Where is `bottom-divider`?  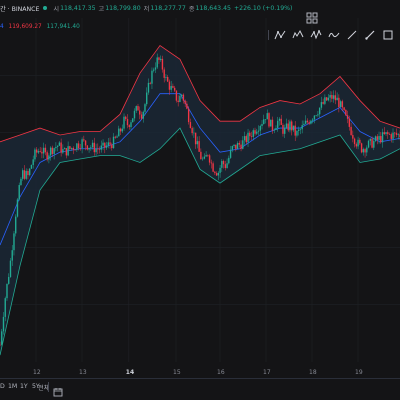
bottom-divider is located at coordinates (48, 387).